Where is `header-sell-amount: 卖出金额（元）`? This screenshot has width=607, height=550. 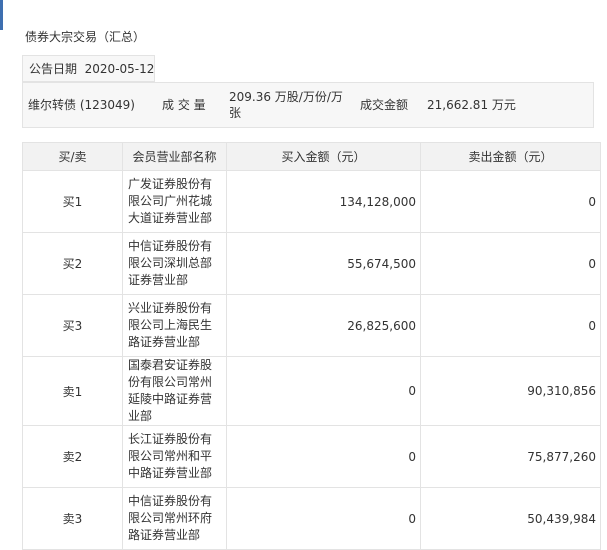
header-sell-amount: 卖出金额（元） is located at coordinates (510, 156).